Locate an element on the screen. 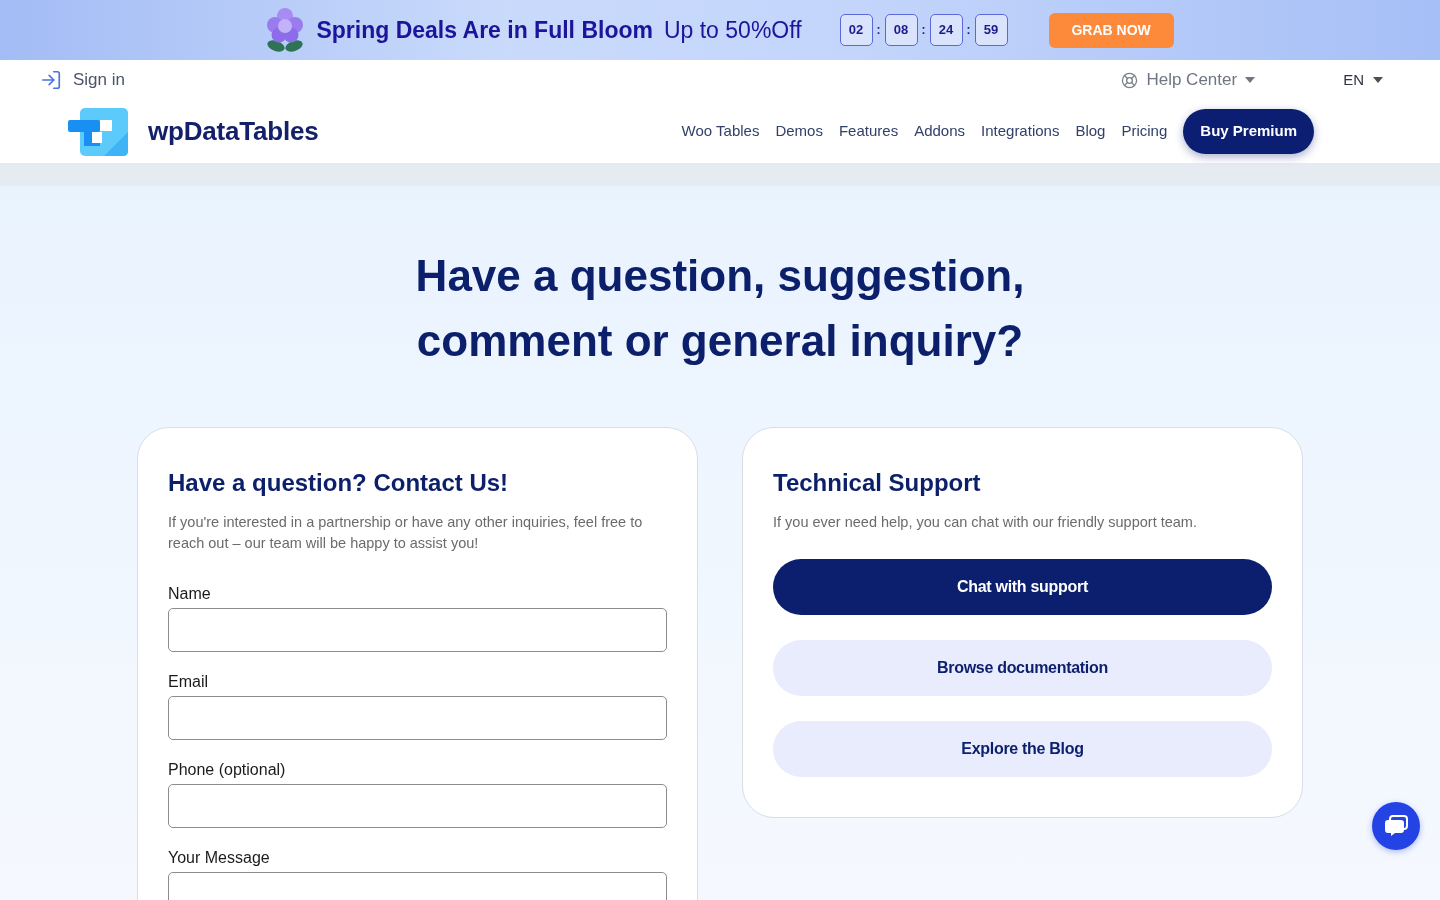  nav-link: Woo Tables is located at coordinates (720, 131).